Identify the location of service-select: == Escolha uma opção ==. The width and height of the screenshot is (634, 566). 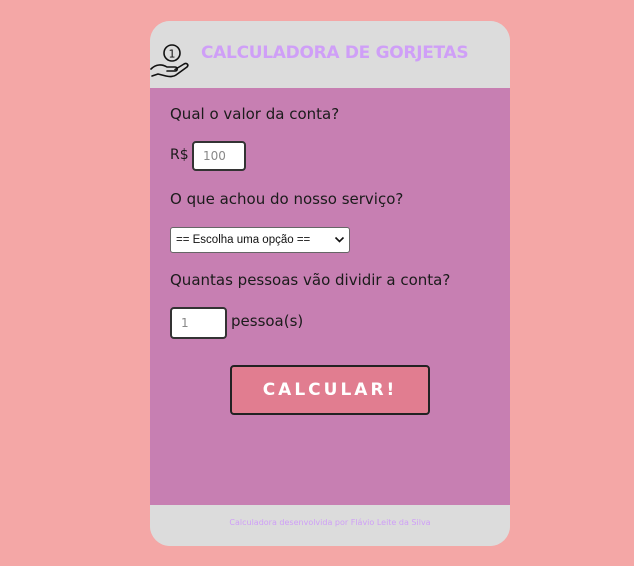
(260, 240).